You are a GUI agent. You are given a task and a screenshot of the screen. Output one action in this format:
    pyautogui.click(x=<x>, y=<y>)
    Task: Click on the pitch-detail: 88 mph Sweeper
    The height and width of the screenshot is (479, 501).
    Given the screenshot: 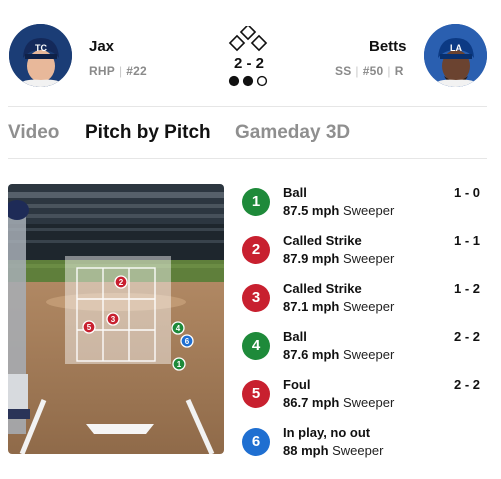 What is the action you would take?
    pyautogui.click(x=333, y=450)
    